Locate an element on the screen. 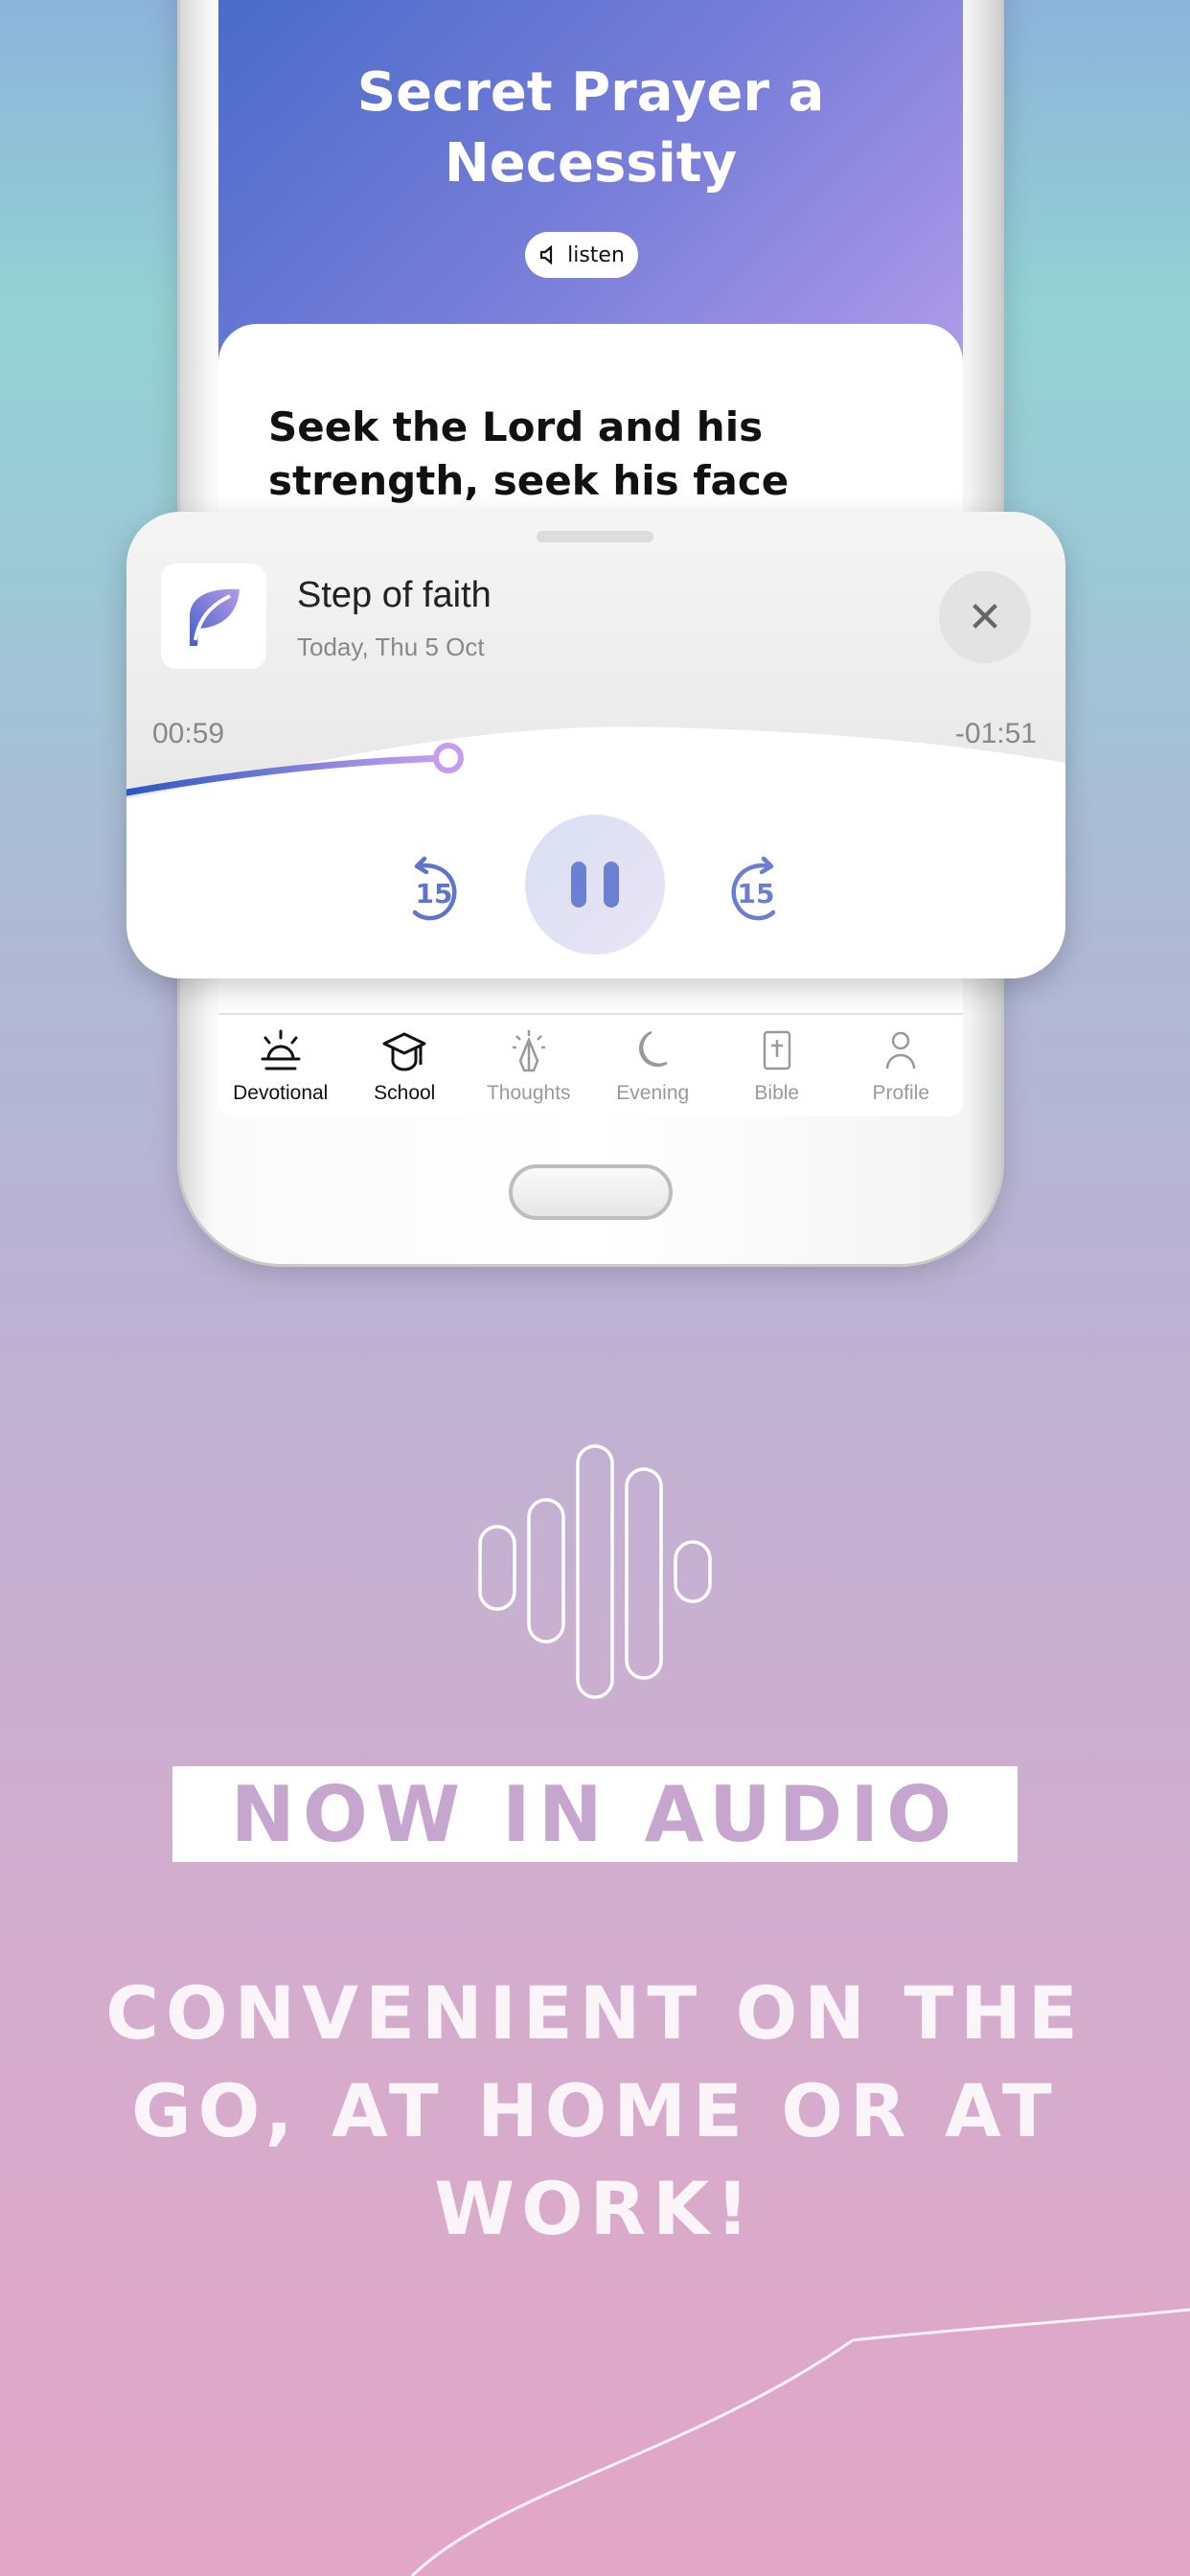 The width and height of the screenshot is (1190, 2576). skip-forward-15-button: 15 is located at coordinates (757, 887).